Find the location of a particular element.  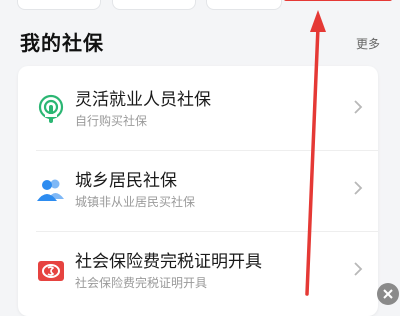

item-title: 社会保险费完税证明开具 is located at coordinates (168, 262).